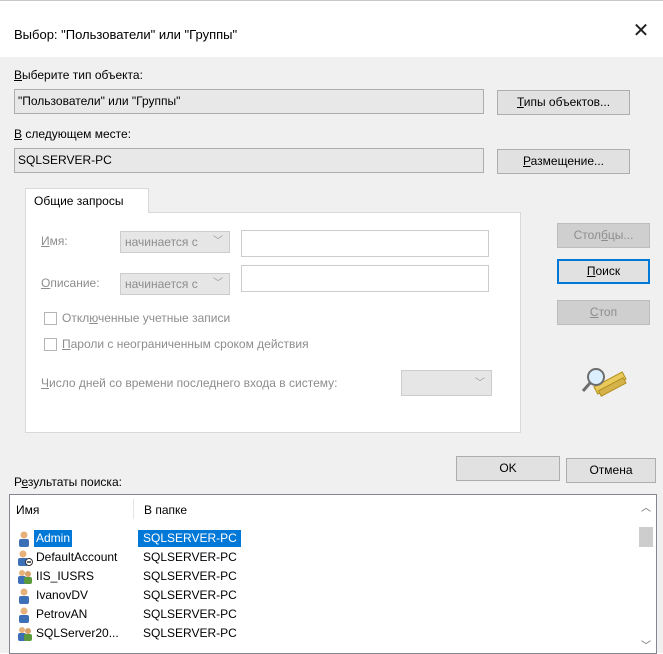 This screenshot has width=663, height=654. What do you see at coordinates (133, 509) in the screenshot?
I see `column-divider` at bounding box center [133, 509].